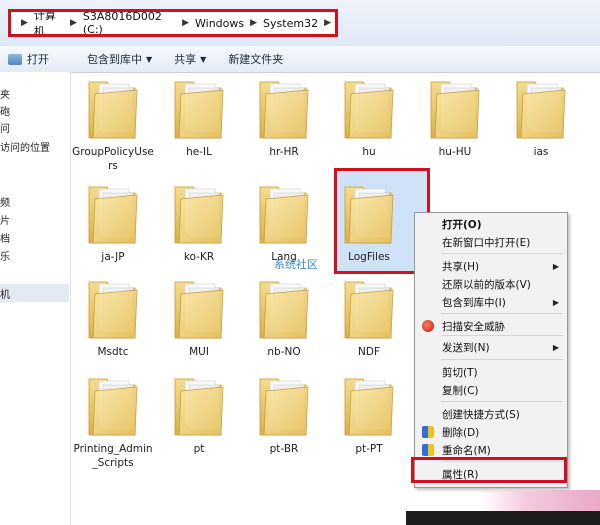  What do you see at coordinates (255, 59) in the screenshot?
I see `new-folder-button: 新建文件夹` at bounding box center [255, 59].